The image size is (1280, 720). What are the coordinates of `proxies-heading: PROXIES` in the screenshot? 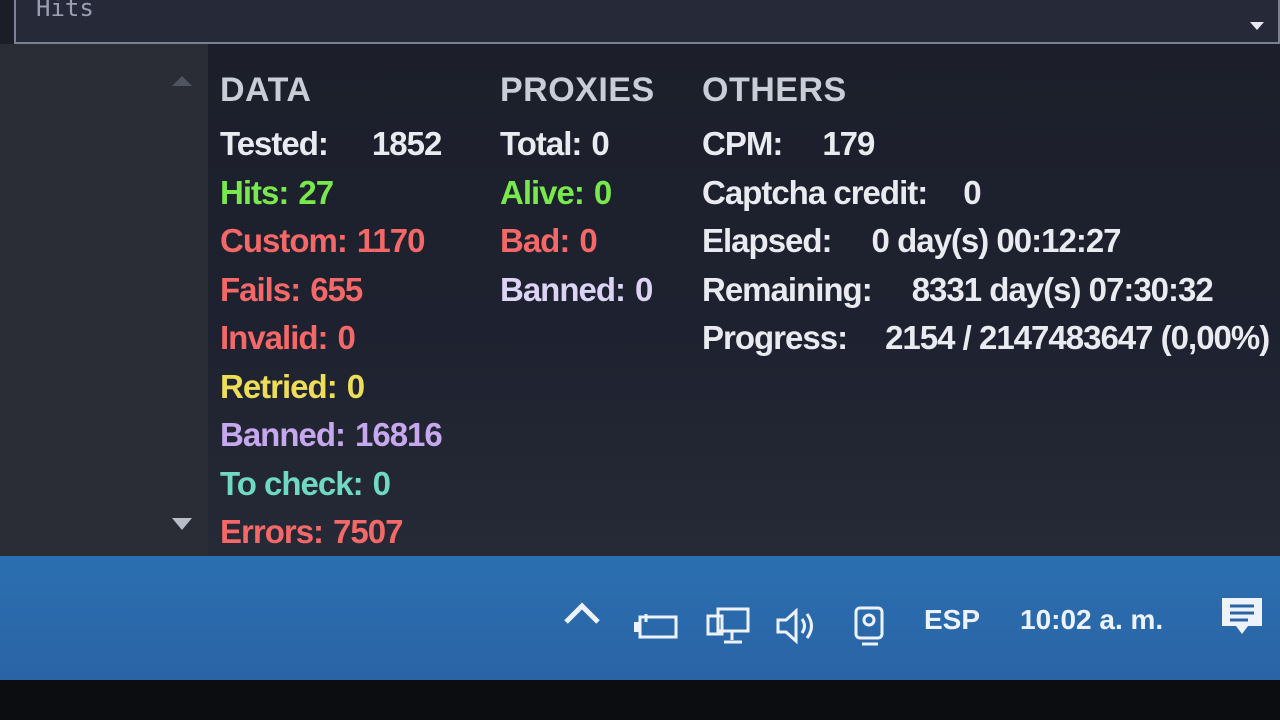 It's located at (577, 90).